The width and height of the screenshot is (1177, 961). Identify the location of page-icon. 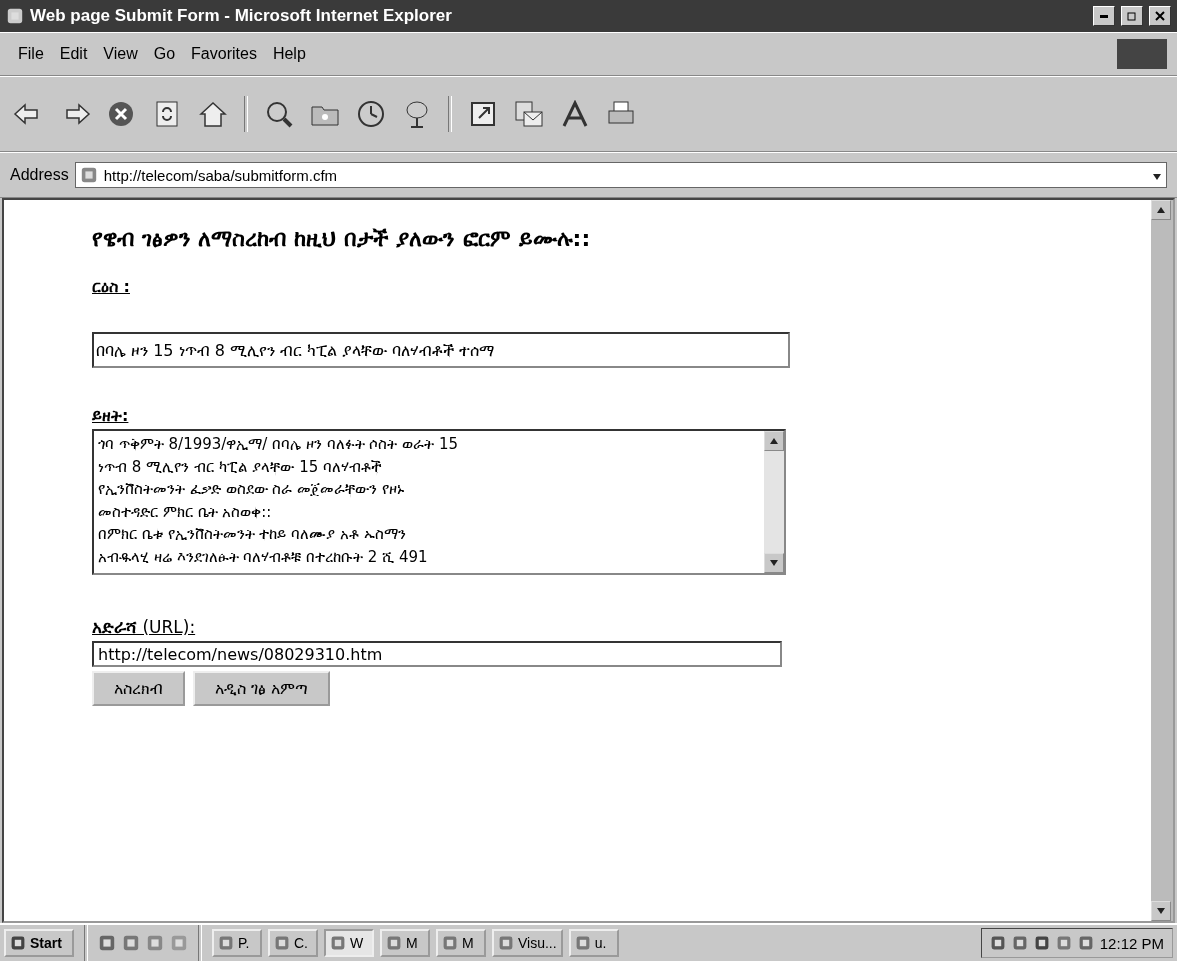
(88, 175).